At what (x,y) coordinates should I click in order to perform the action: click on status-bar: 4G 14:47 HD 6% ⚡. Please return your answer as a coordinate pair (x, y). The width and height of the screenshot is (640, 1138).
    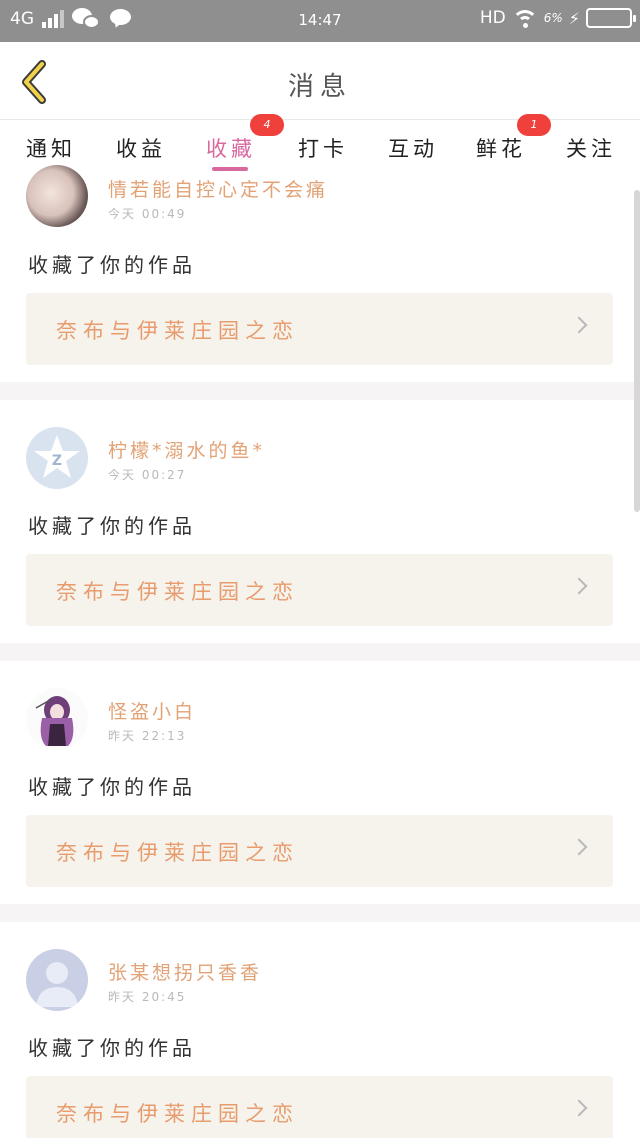
    Looking at the image, I should click on (320, 21).